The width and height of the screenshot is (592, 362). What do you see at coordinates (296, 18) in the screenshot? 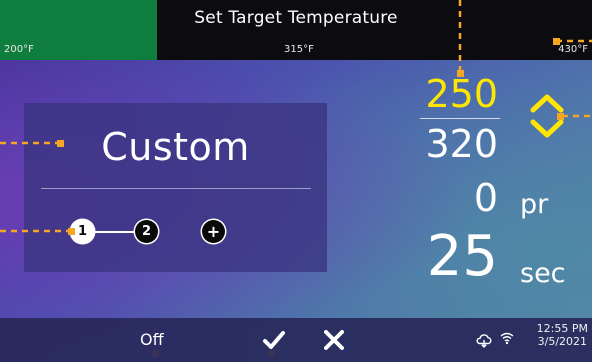
I see `page-title: Set Target Temperature` at bounding box center [296, 18].